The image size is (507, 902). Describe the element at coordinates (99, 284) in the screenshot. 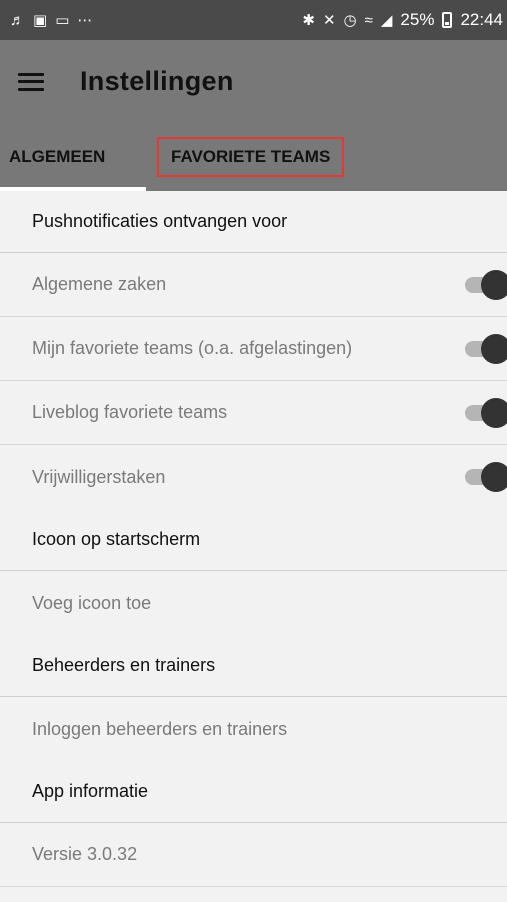

I see `setting-label: Algemene zaken` at that location.